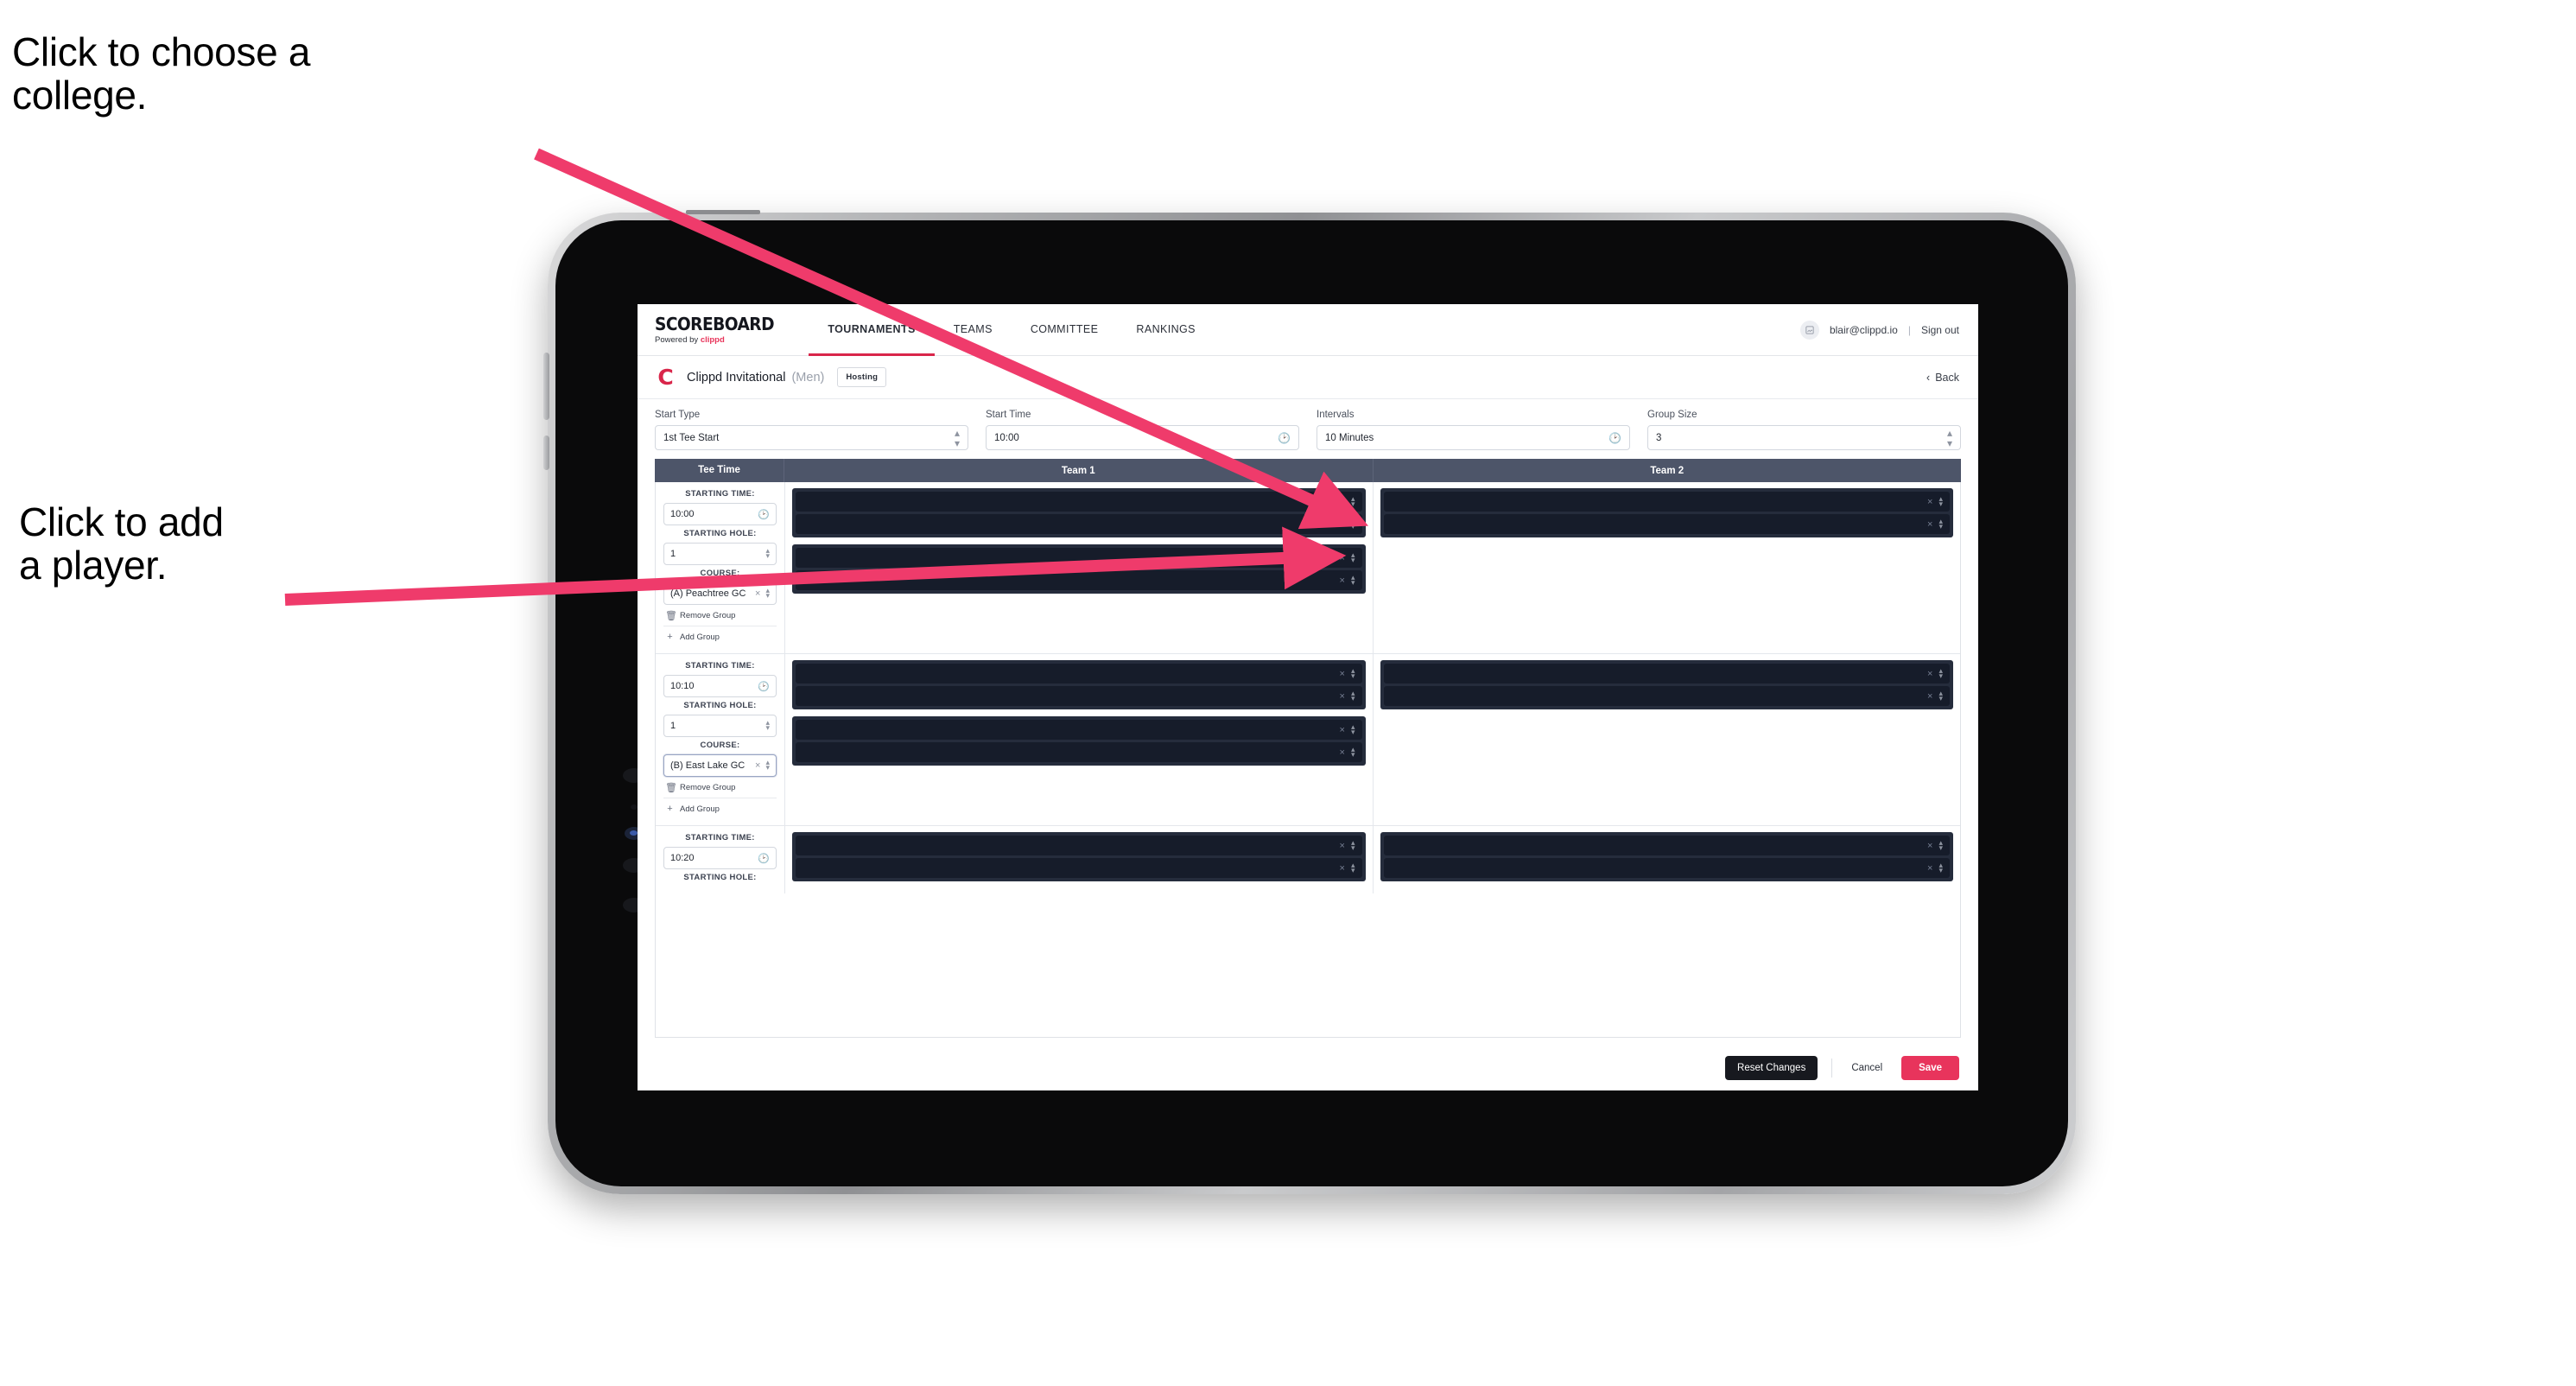 This screenshot has height=1386, width=2576. Describe the element at coordinates (1940, 330) in the screenshot. I see `sign-out-link: Sign out` at that location.